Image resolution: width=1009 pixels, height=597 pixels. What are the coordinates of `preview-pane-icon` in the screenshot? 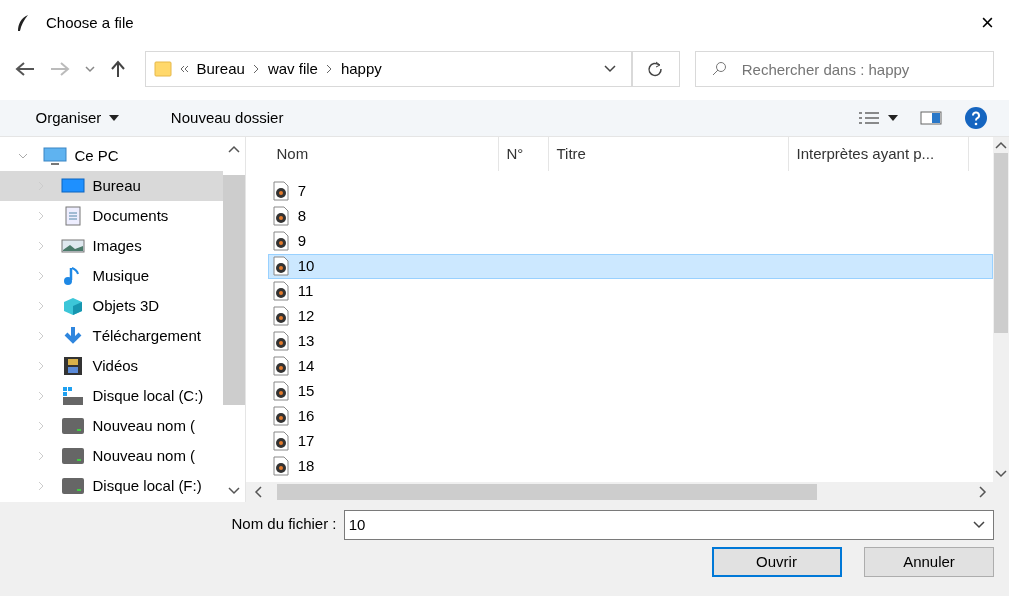 It's located at (931, 118).